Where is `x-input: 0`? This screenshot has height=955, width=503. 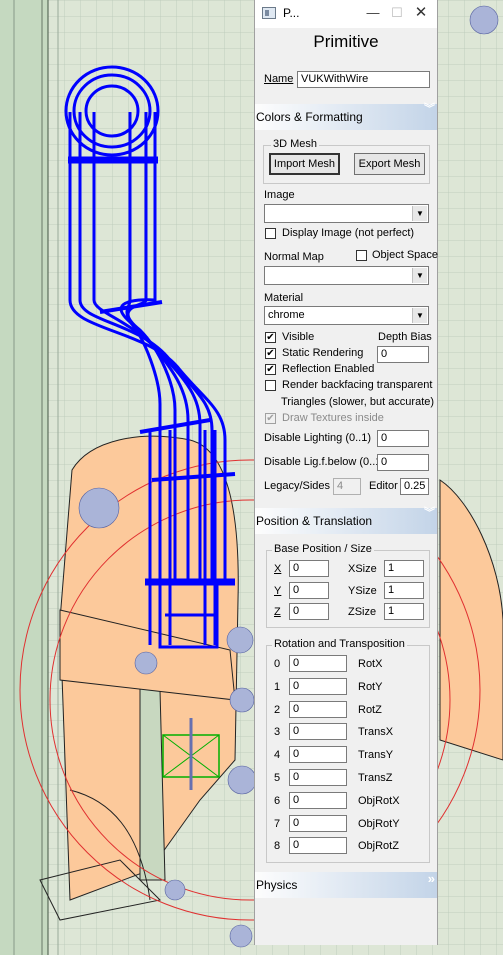
x-input: 0 is located at coordinates (309, 568).